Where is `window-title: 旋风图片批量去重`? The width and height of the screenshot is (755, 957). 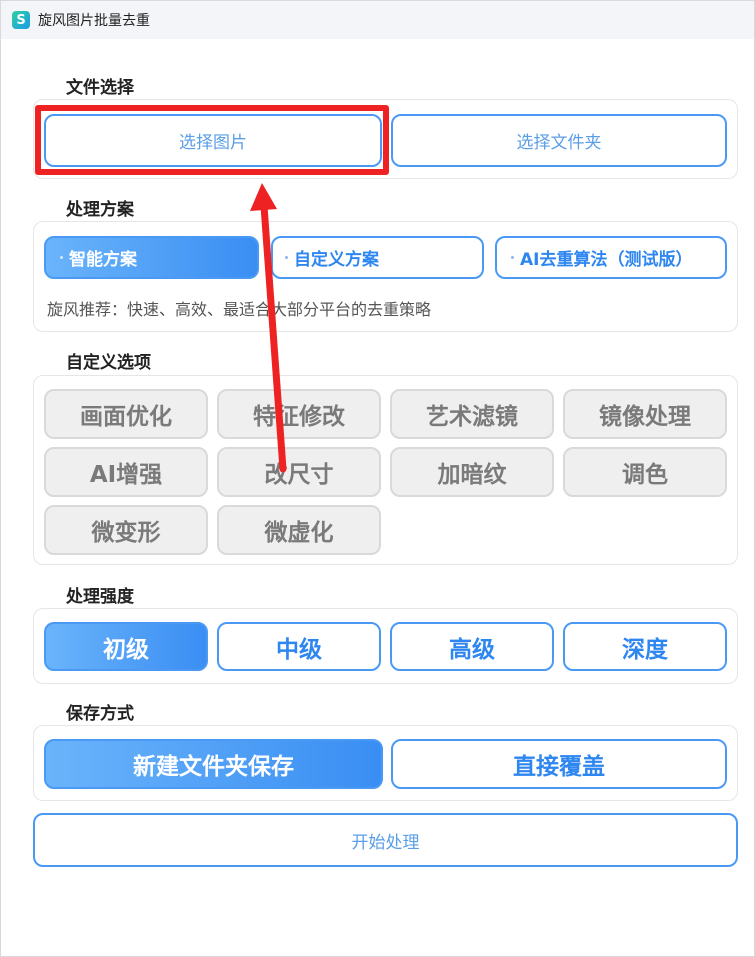 window-title: 旋风图片批量去重 is located at coordinates (94, 21).